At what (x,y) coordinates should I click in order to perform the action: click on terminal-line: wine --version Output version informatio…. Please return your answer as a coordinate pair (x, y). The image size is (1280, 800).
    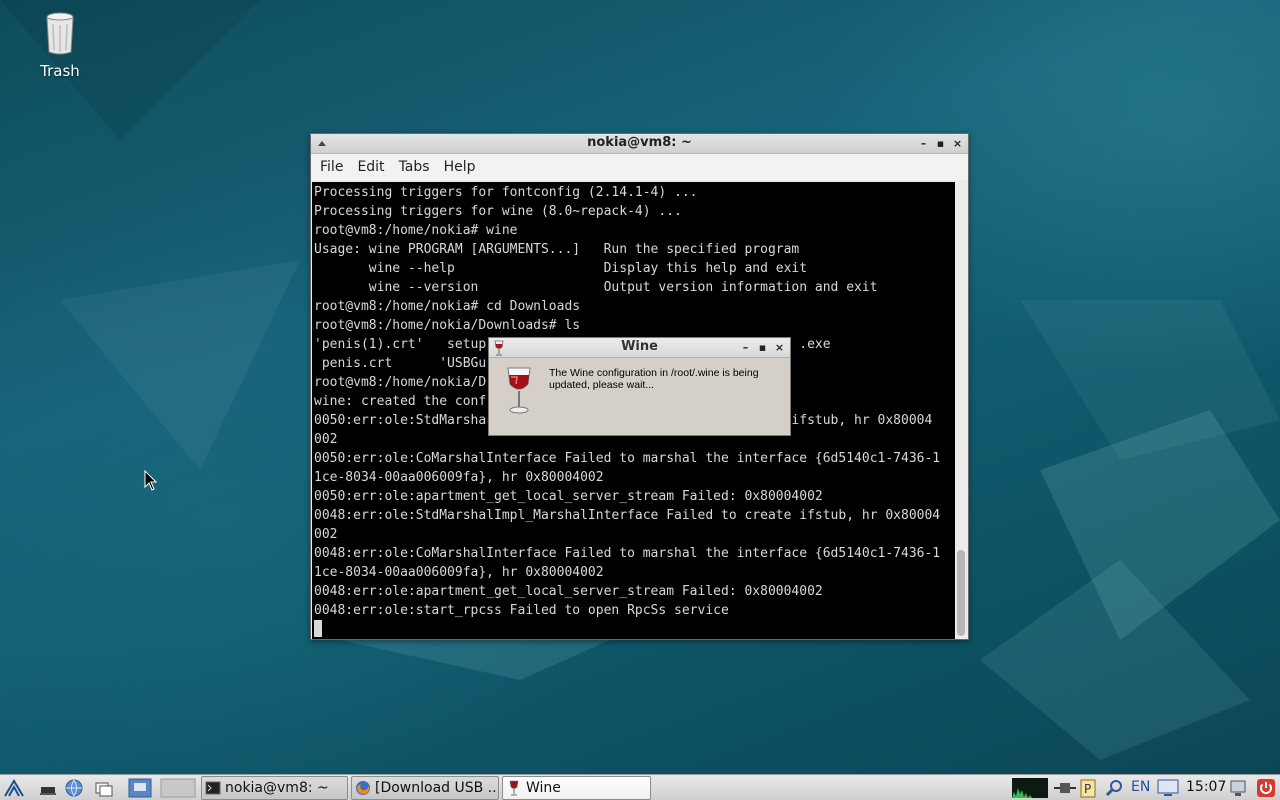
    Looking at the image, I should click on (596, 287).